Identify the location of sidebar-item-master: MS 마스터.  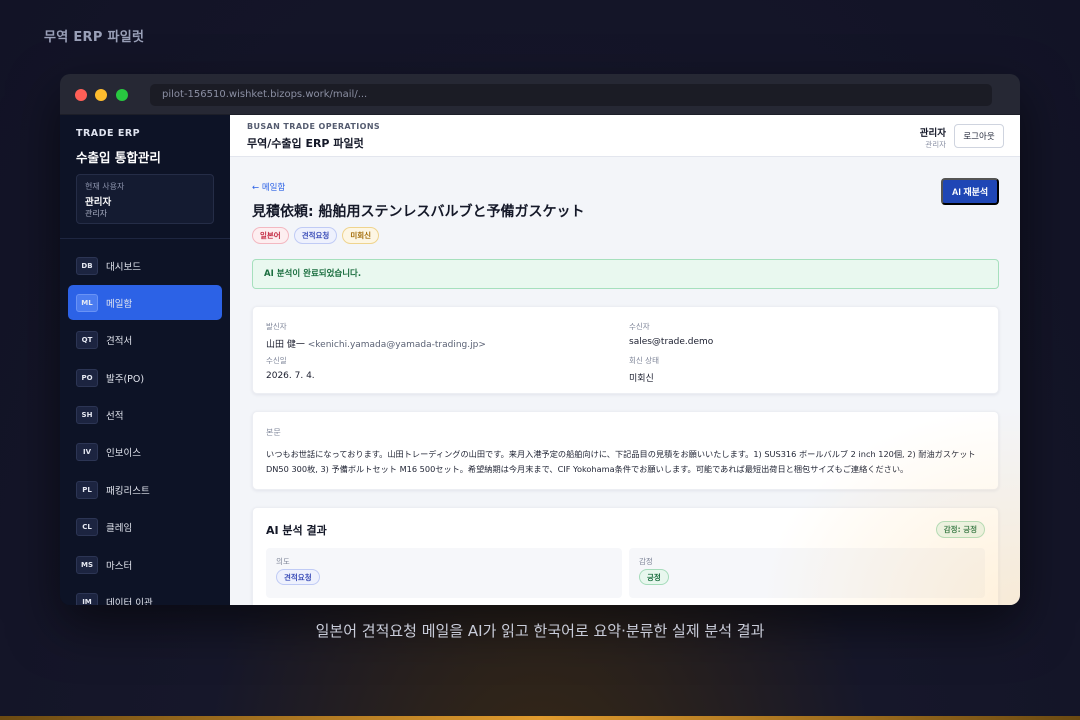
(145, 564).